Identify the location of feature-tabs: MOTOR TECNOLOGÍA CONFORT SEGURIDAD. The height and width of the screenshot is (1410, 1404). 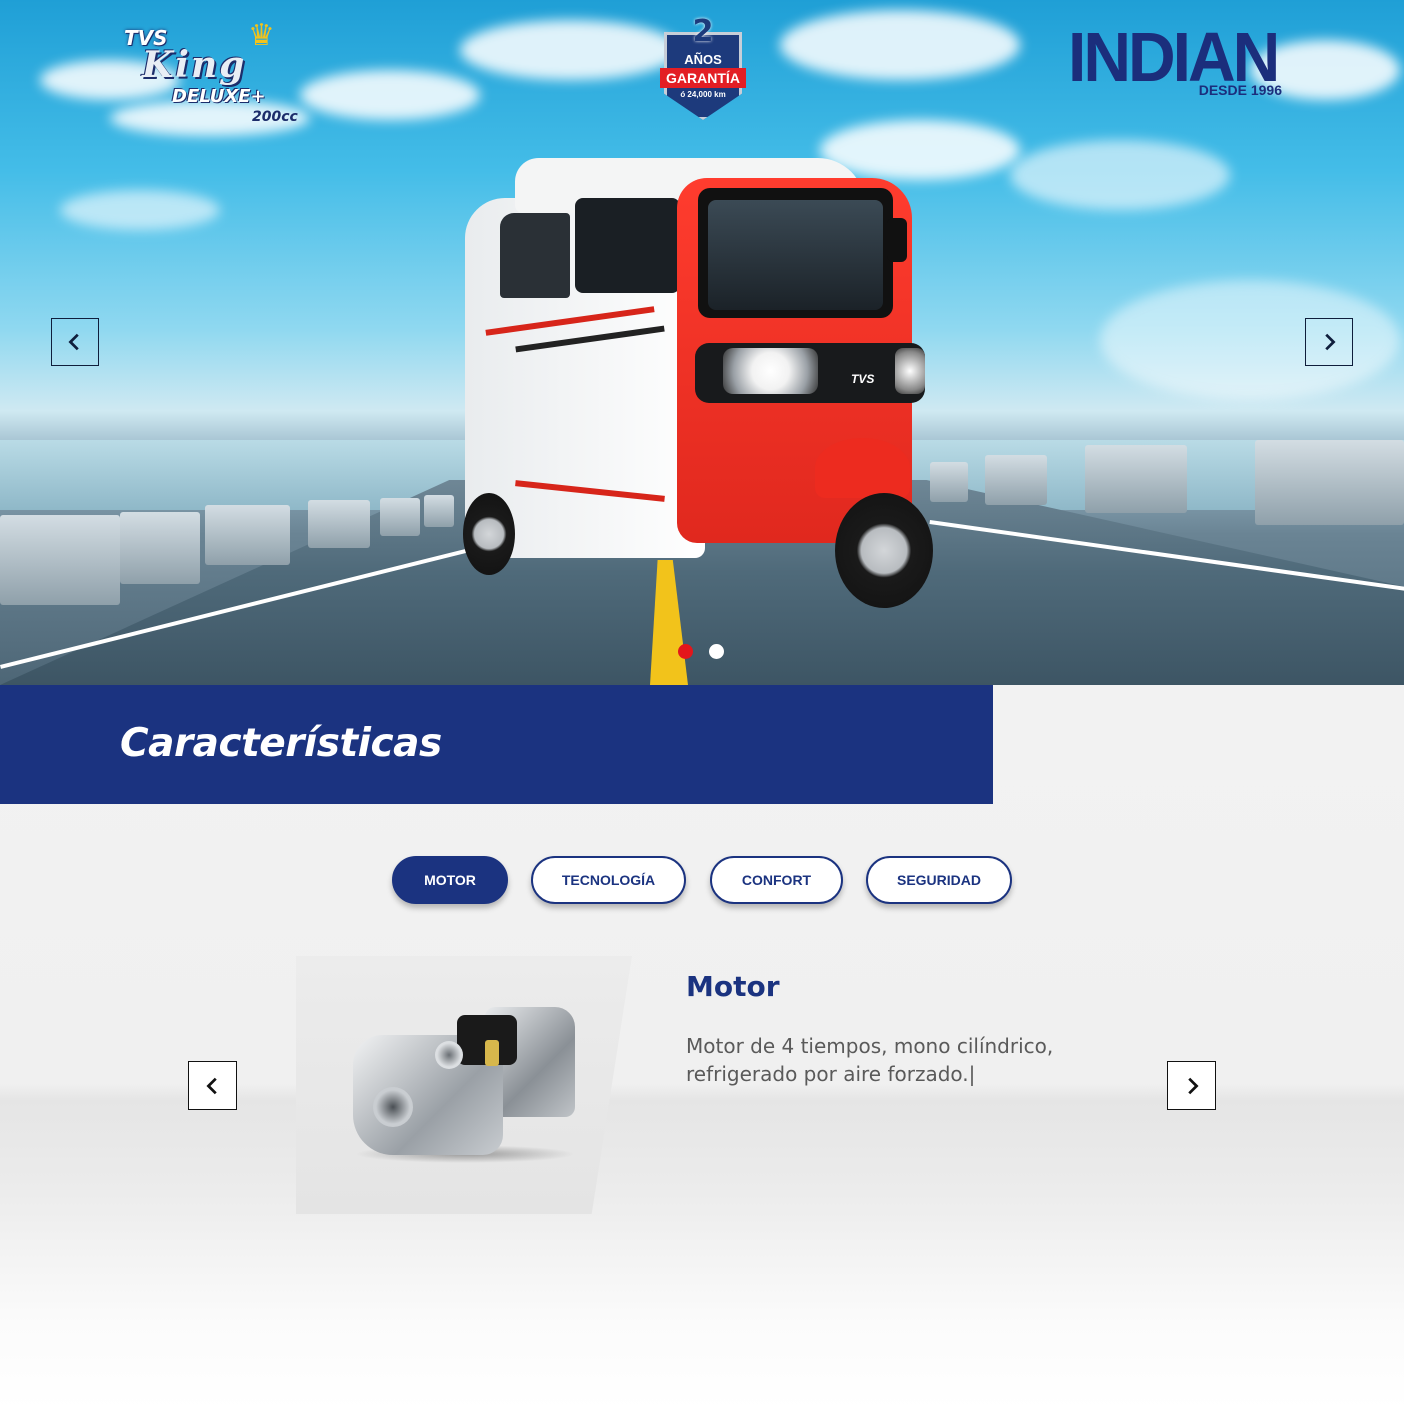
(702, 881).